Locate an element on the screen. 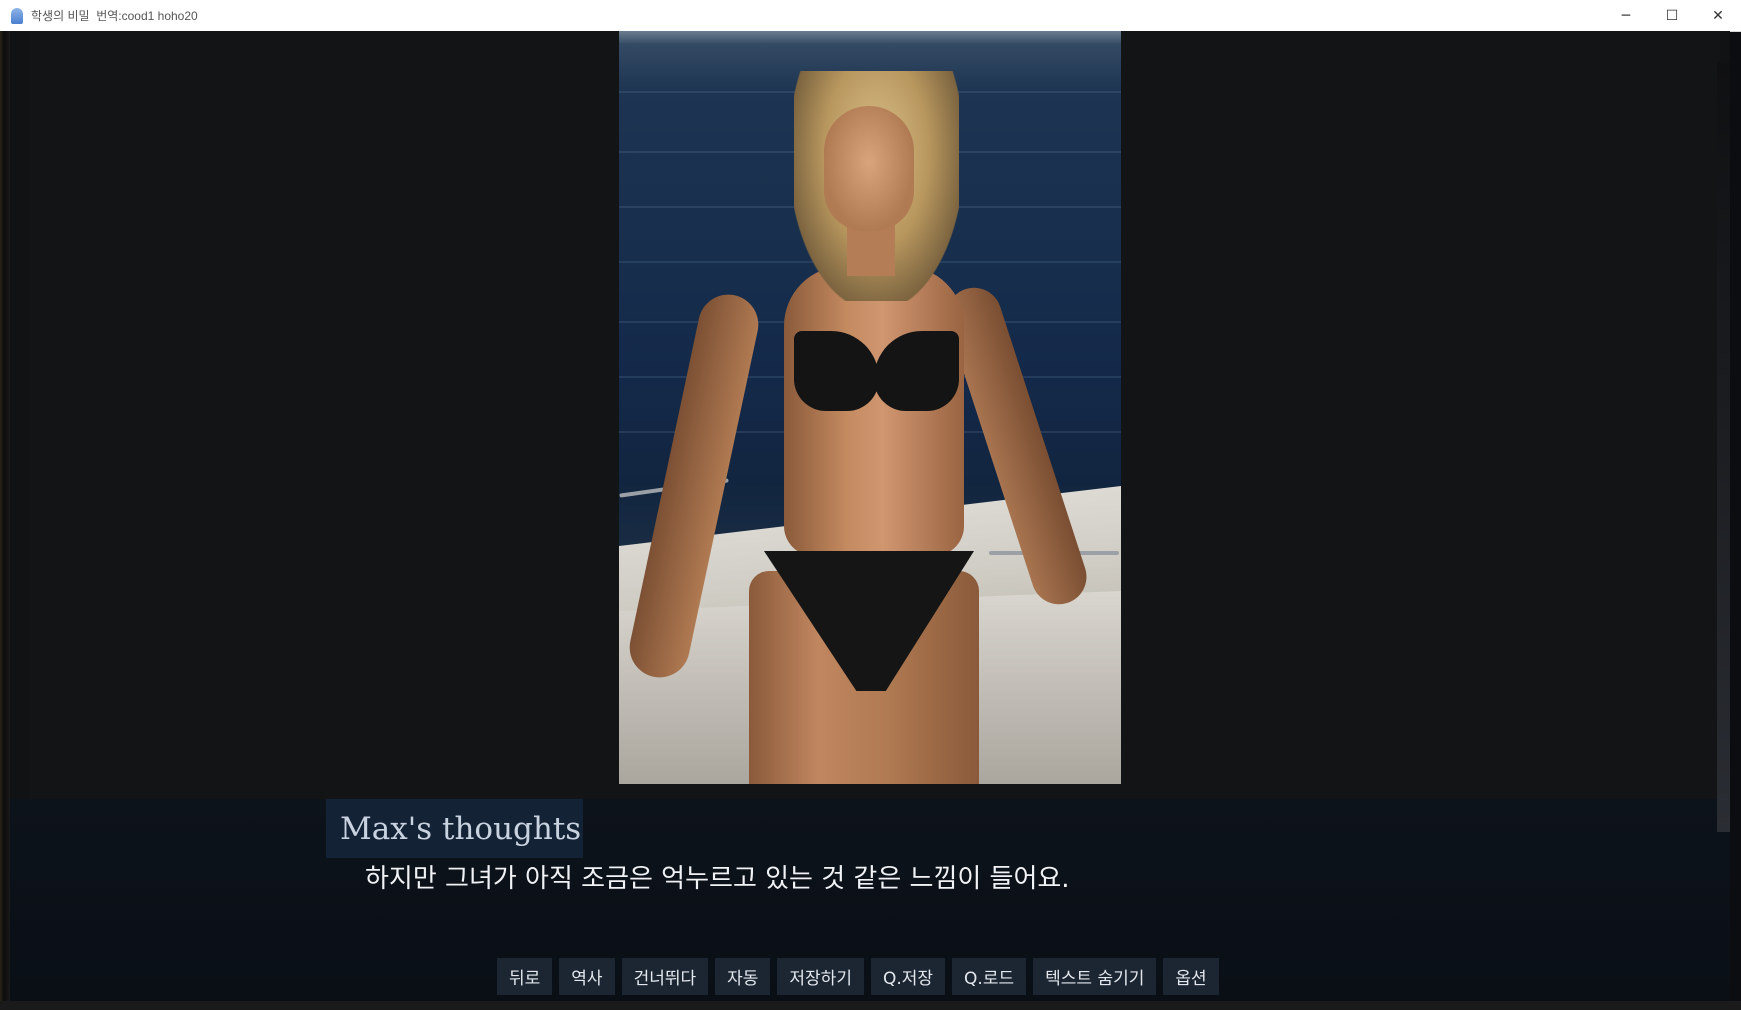 The height and width of the screenshot is (1010, 1741). history-button: 역사 is located at coordinates (587, 976).